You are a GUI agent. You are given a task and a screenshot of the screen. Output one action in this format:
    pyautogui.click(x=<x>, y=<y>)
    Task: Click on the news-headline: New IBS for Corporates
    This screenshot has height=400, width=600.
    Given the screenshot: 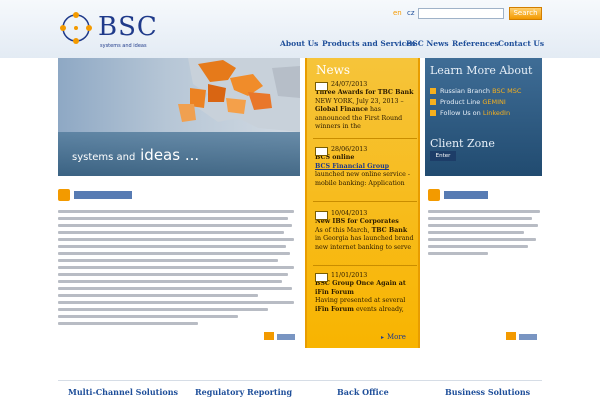 What is the action you would take?
    pyautogui.click(x=365, y=222)
    